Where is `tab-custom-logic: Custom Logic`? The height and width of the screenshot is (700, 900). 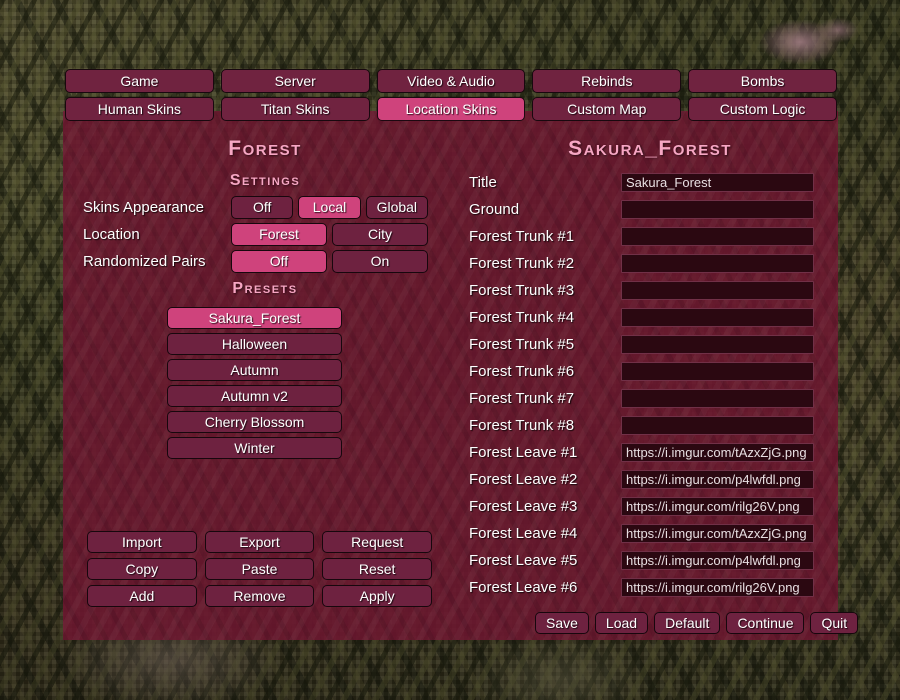 tab-custom-logic: Custom Logic is located at coordinates (762, 109).